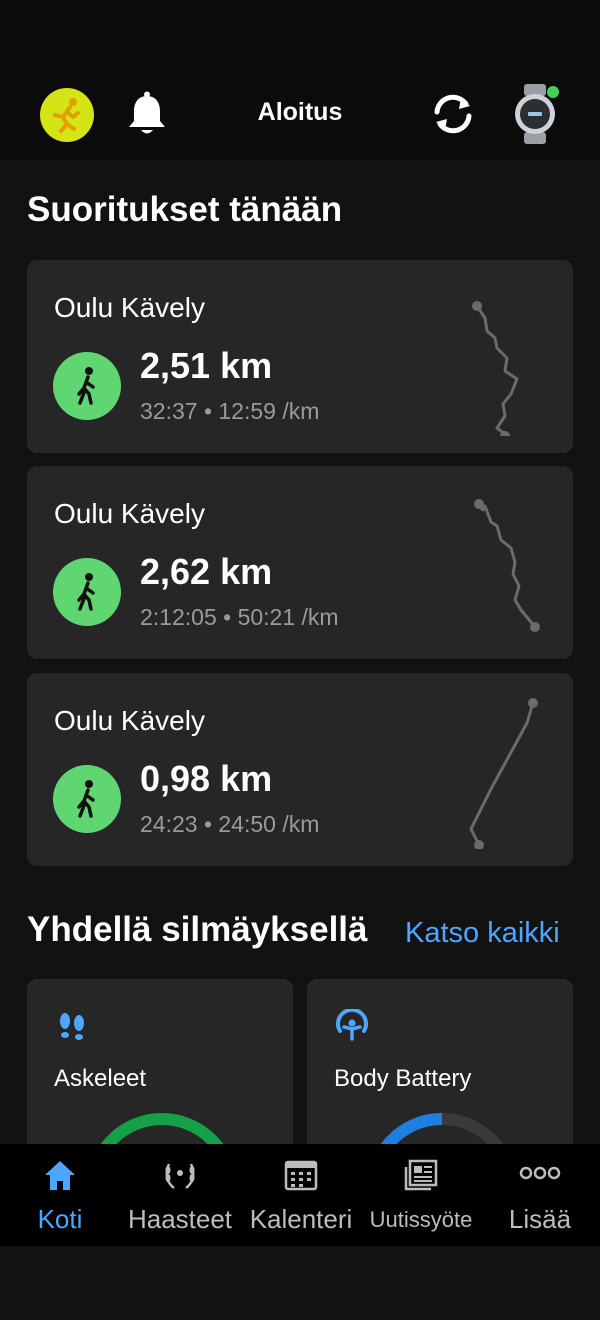 This screenshot has height=1320, width=600. I want to click on nav-item-calendar: Kalenteri, so click(301, 1195).